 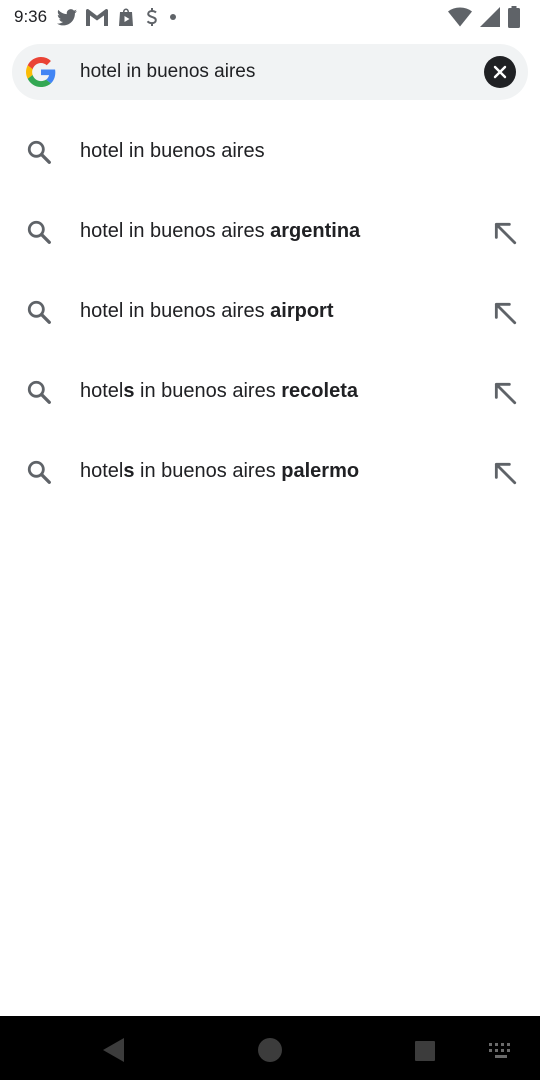 What do you see at coordinates (207, 311) in the screenshot?
I see `suggestion-text: hotel in buenos aires airport` at bounding box center [207, 311].